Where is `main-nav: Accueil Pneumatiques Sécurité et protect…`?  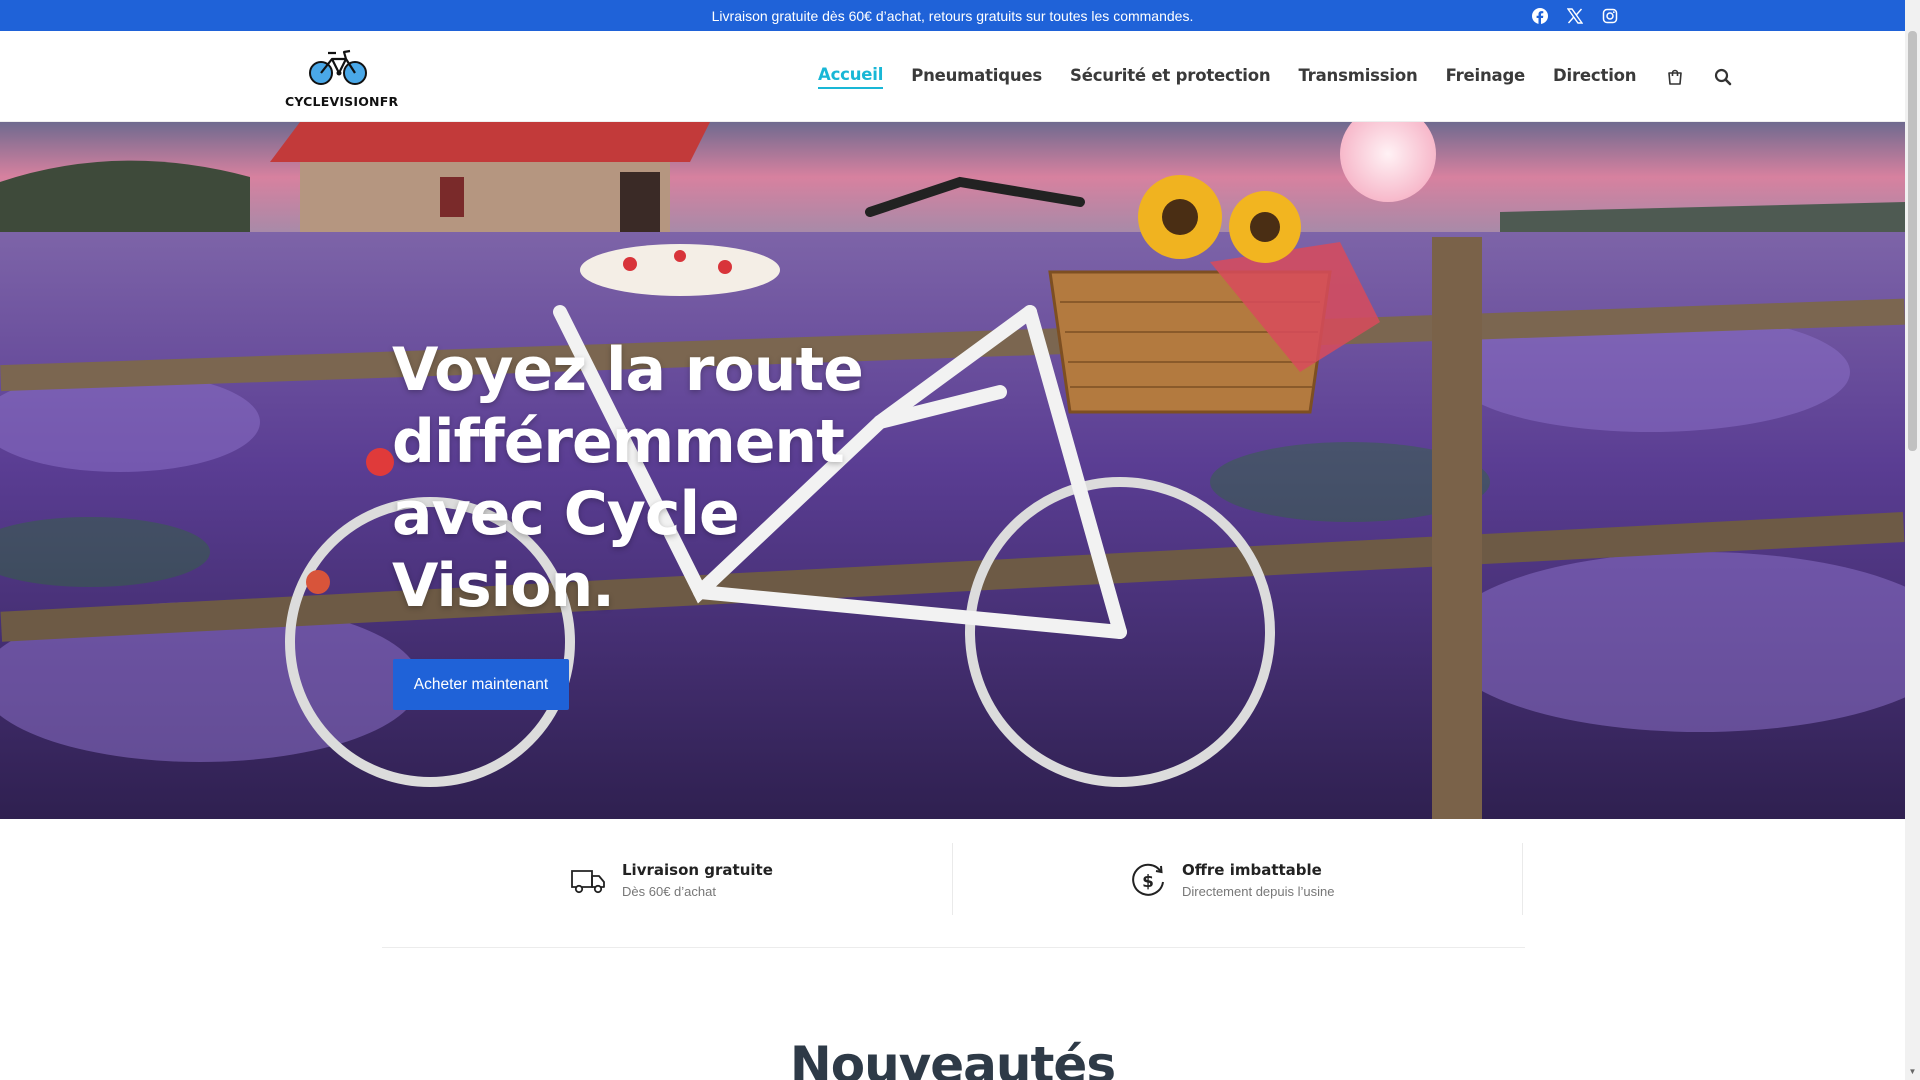 main-nav: Accueil Pneumatiques Sécurité et protect… is located at coordinates (1289, 77).